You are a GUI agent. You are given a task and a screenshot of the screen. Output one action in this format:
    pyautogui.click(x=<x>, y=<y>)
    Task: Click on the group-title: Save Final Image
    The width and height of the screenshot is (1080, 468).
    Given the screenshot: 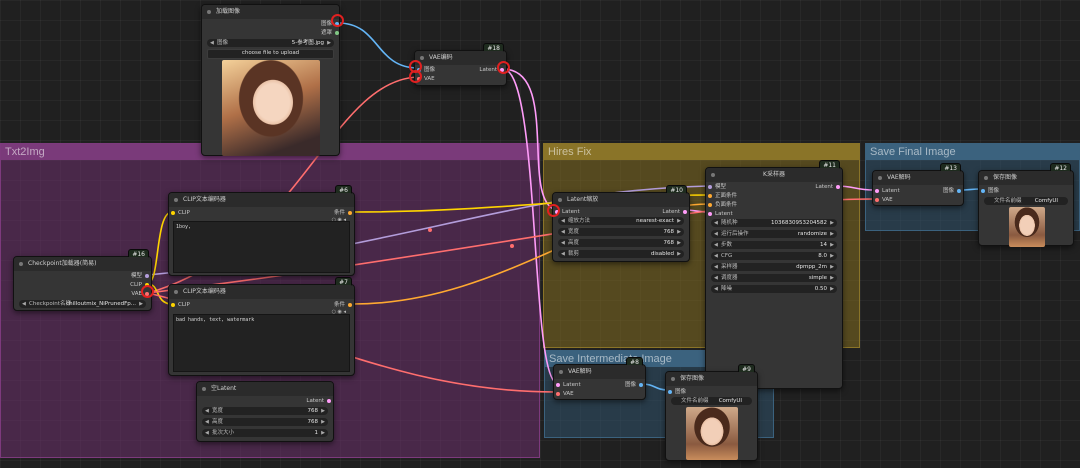 What is the action you would take?
    pyautogui.click(x=972, y=152)
    